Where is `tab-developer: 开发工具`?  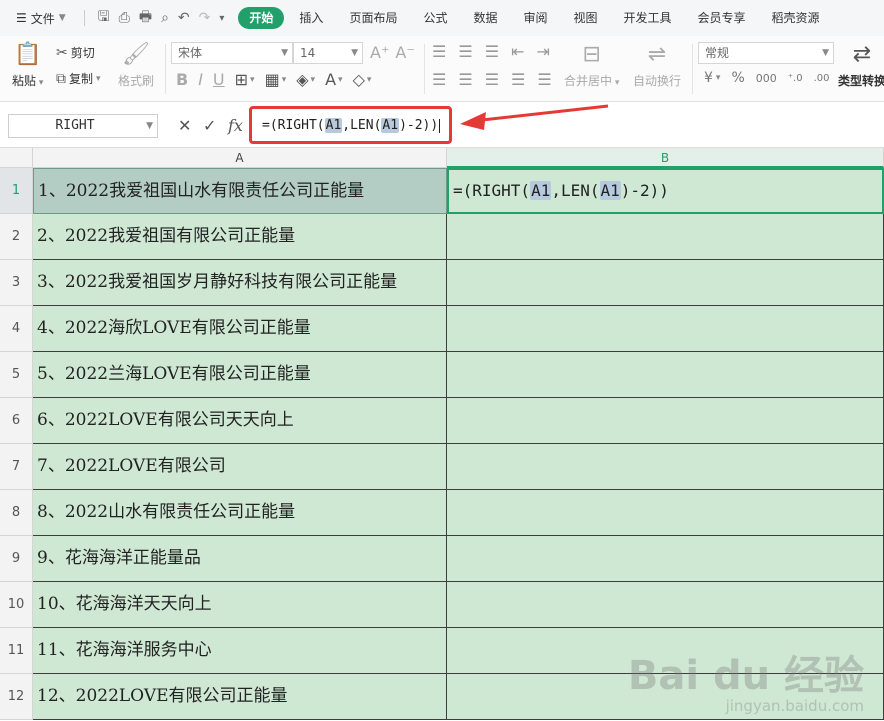
tab-developer: 开发工具 is located at coordinates (648, 18).